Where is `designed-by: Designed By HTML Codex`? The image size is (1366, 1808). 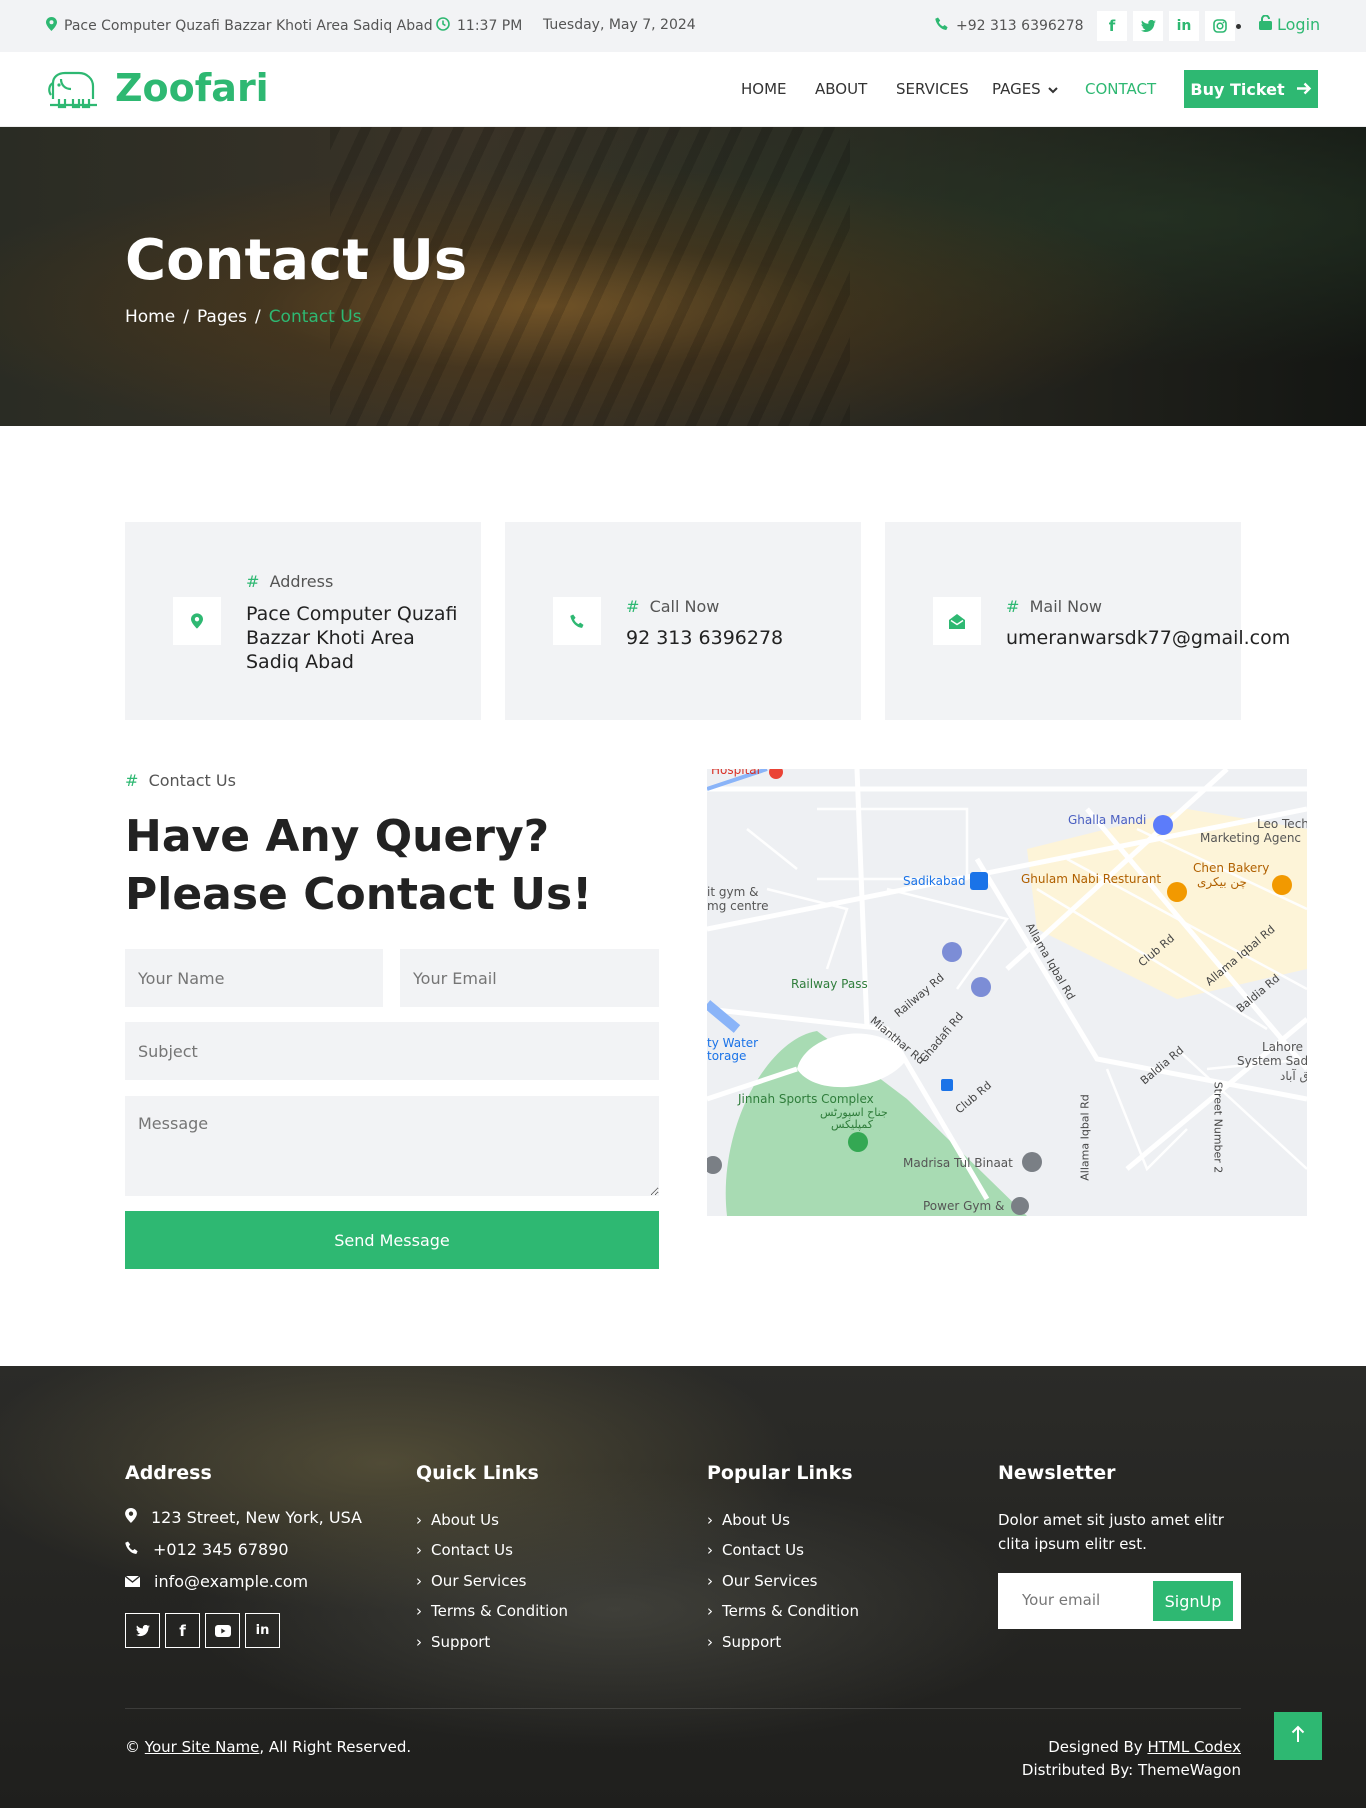
designed-by: Designed By HTML Codex is located at coordinates (1144, 1747).